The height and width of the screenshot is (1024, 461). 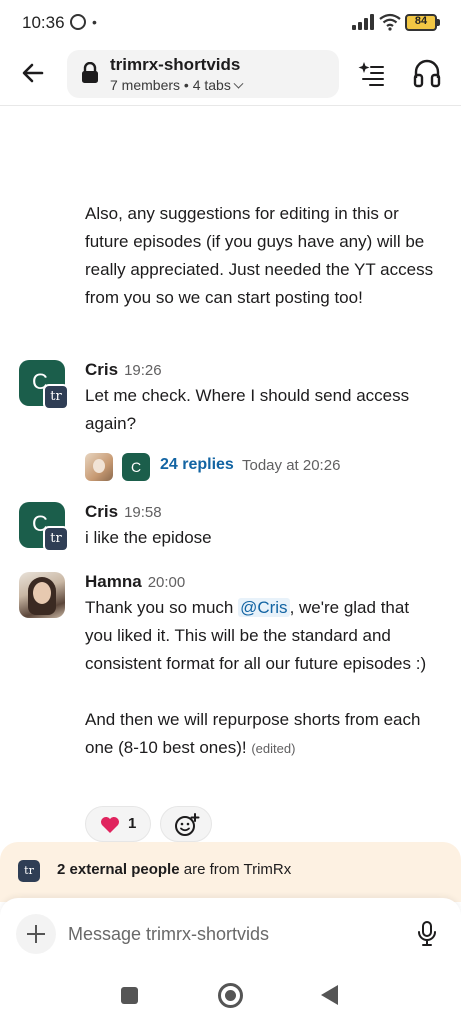 I want to click on microphone-icon, so click(x=427, y=934).